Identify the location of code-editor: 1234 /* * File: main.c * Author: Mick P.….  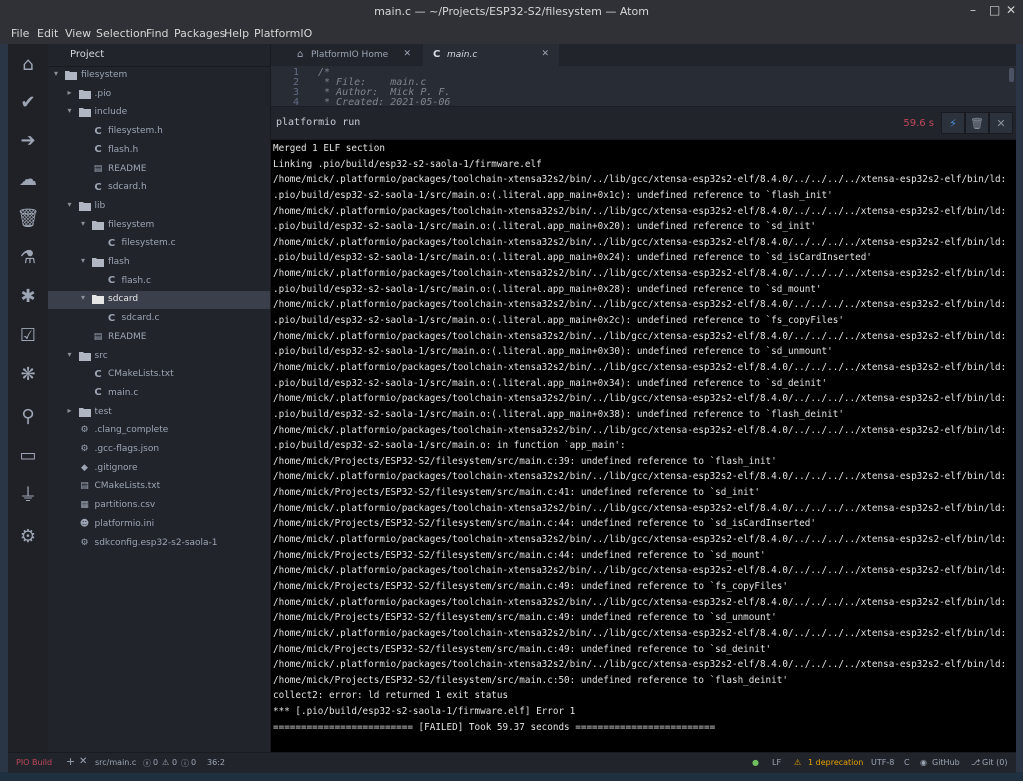
(643, 86).